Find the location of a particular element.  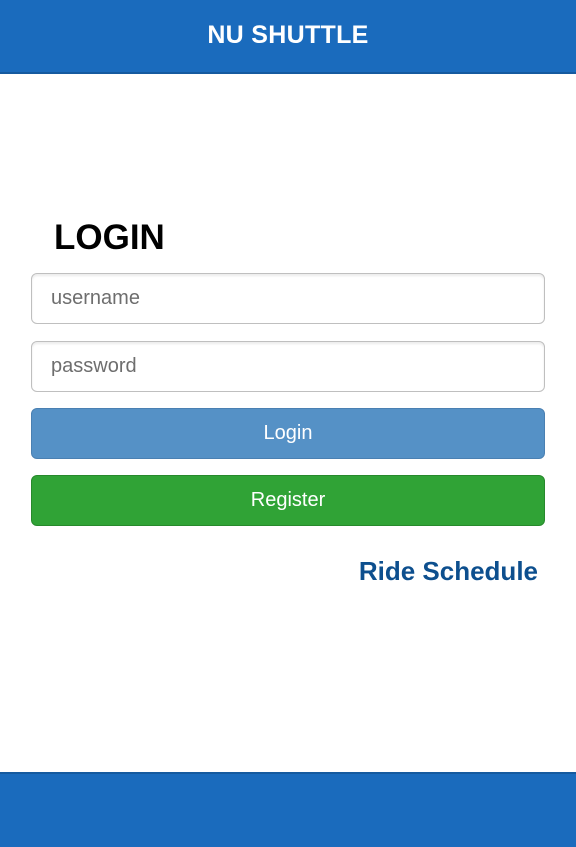

register-button: Register is located at coordinates (288, 500).